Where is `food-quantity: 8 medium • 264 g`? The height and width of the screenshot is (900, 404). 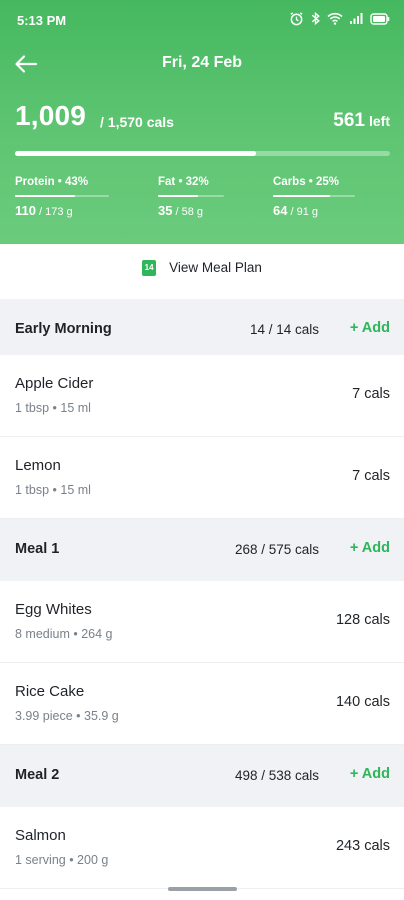
food-quantity: 8 medium • 264 g is located at coordinates (64, 634).